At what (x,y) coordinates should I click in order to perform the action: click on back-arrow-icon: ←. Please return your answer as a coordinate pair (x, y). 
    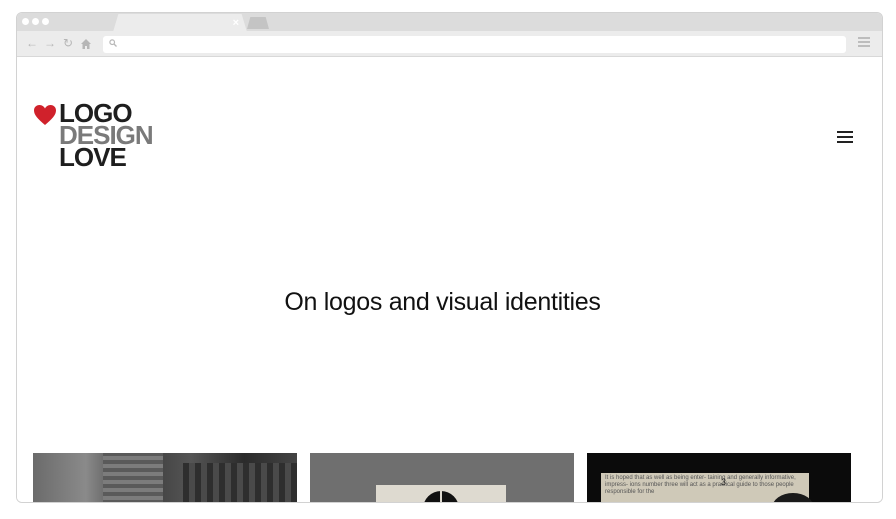
    Looking at the image, I should click on (32, 43).